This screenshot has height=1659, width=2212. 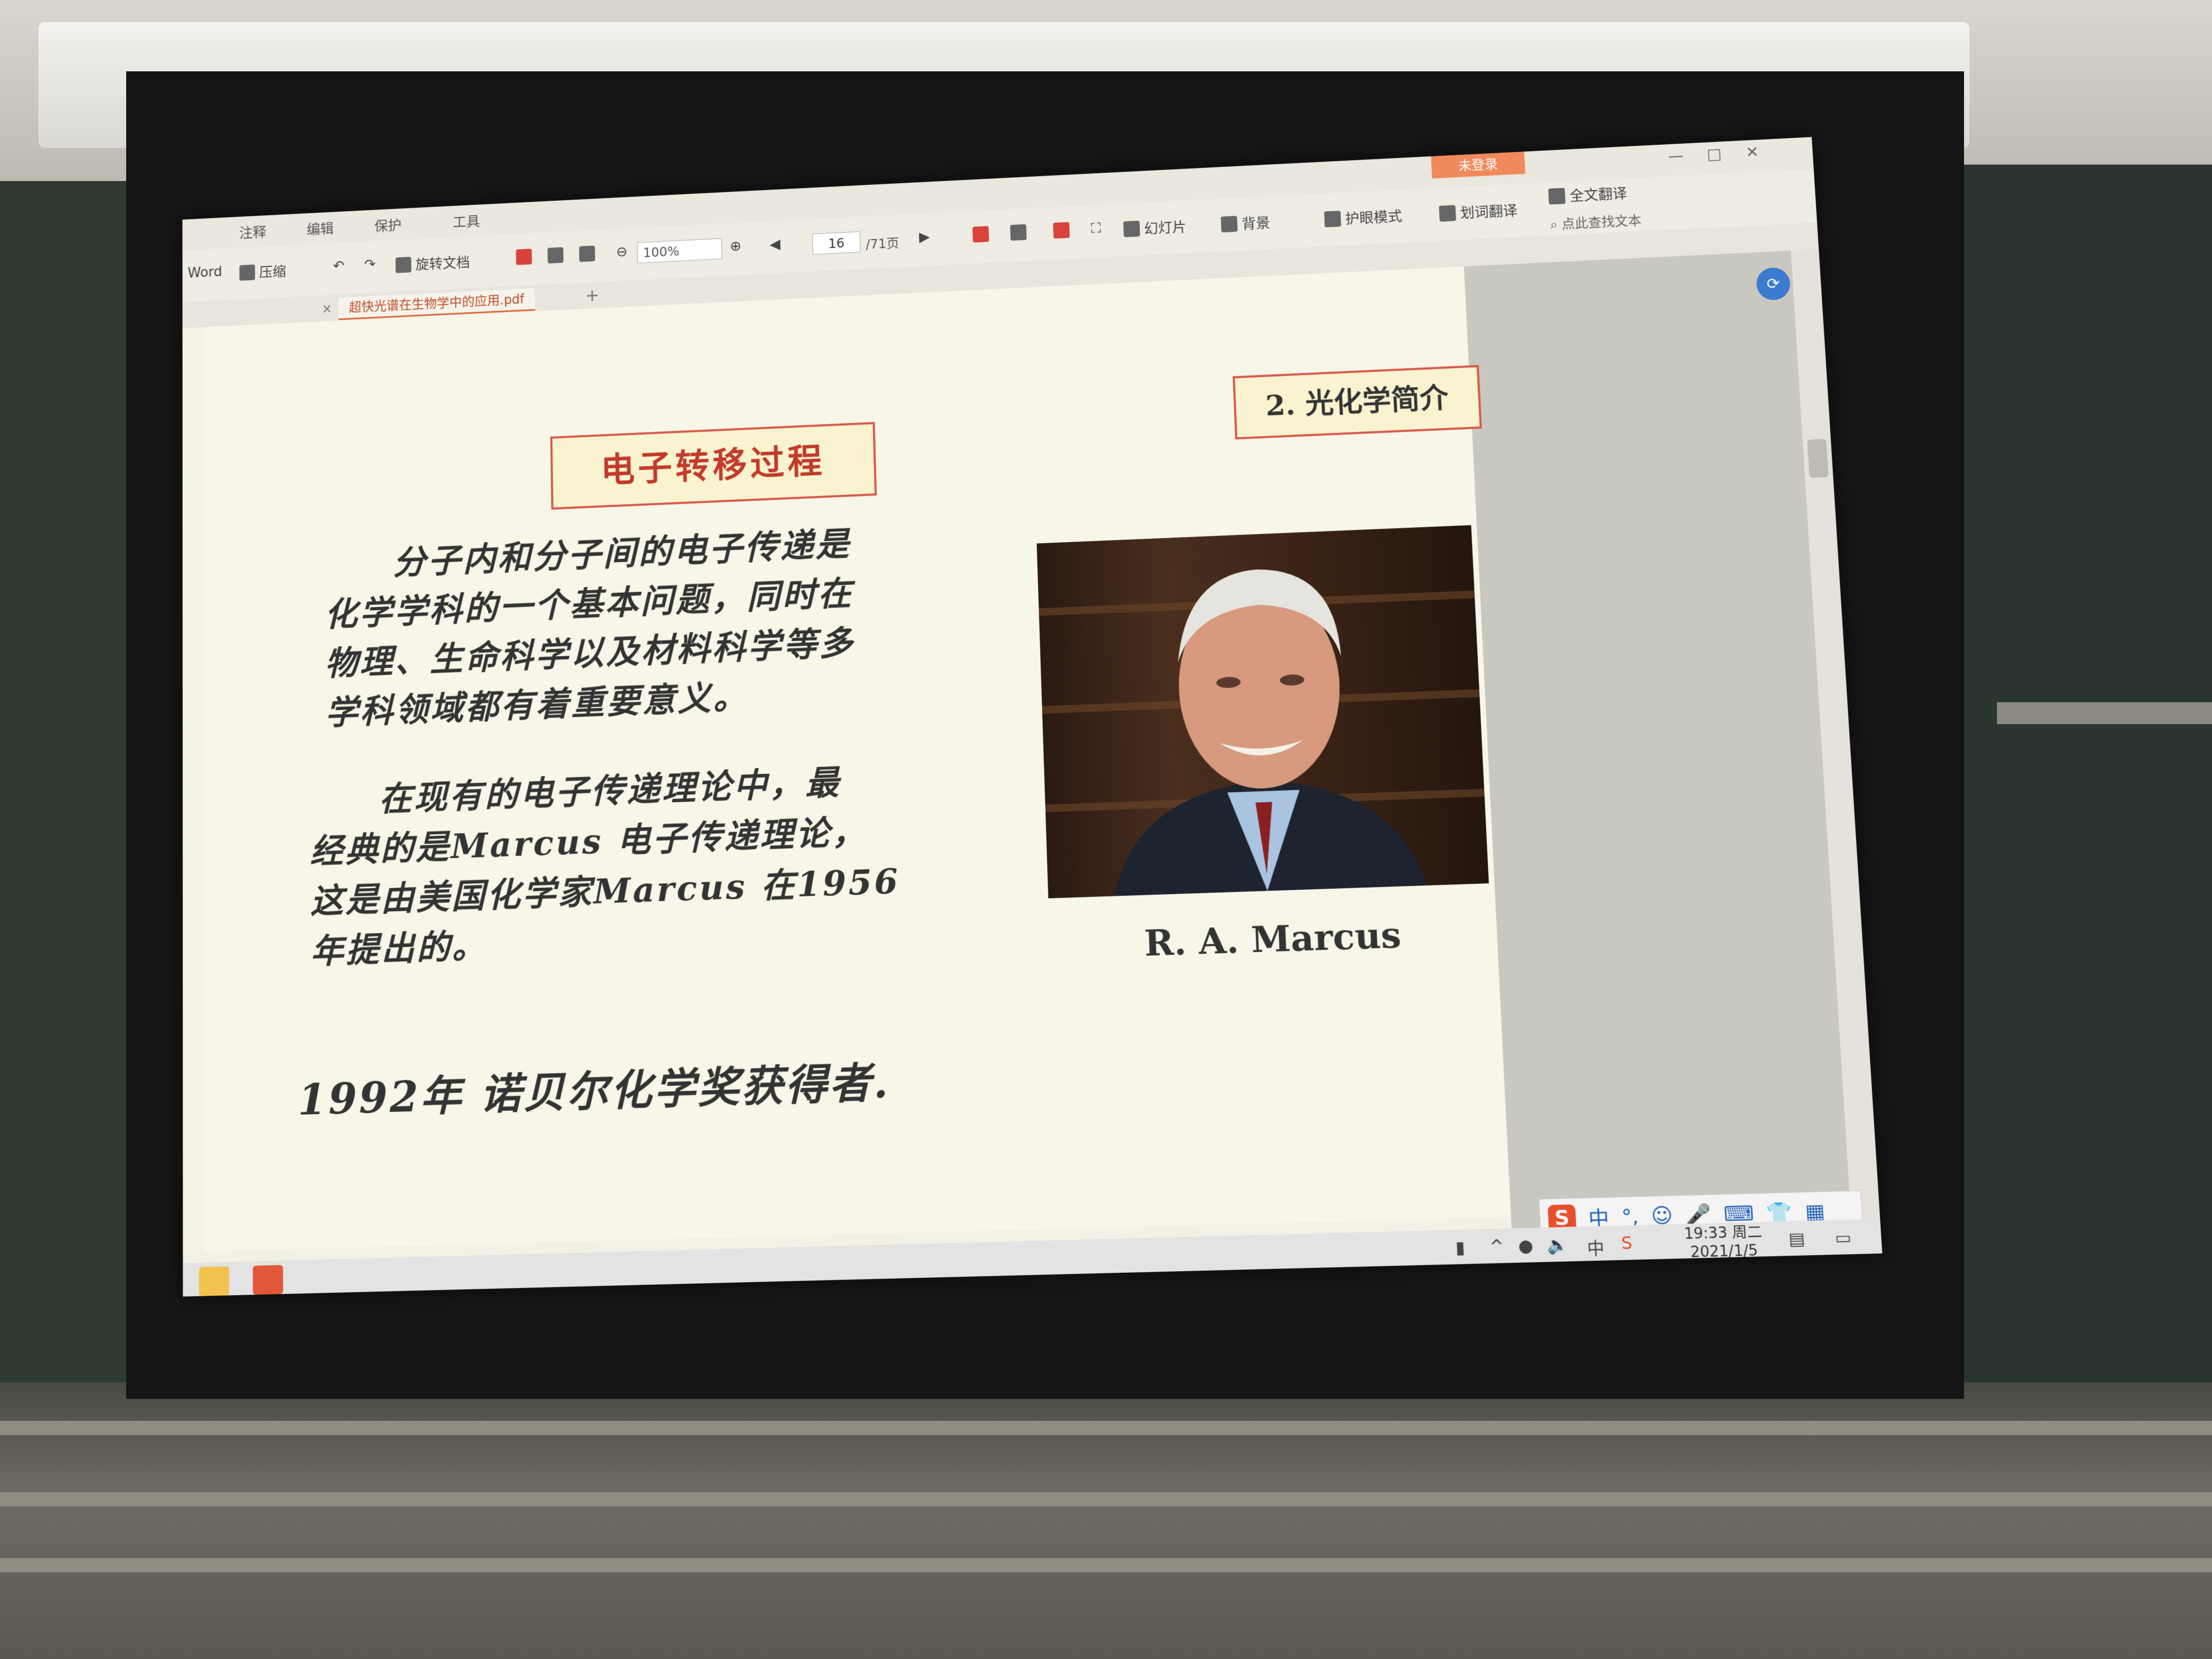 I want to click on redo-button: ↷, so click(x=370, y=264).